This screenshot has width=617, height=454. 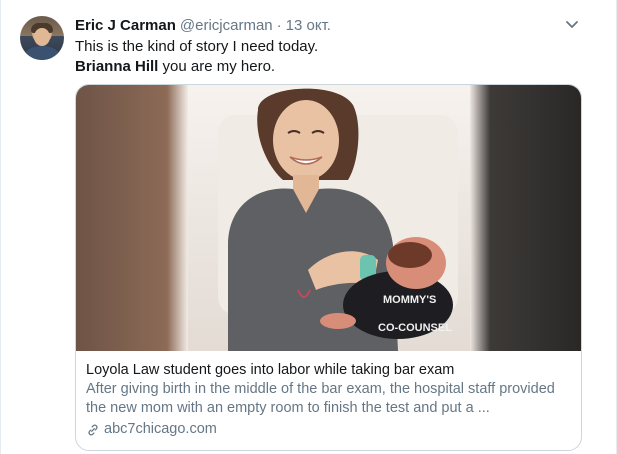 I want to click on chevron-down-icon, so click(x=572, y=24).